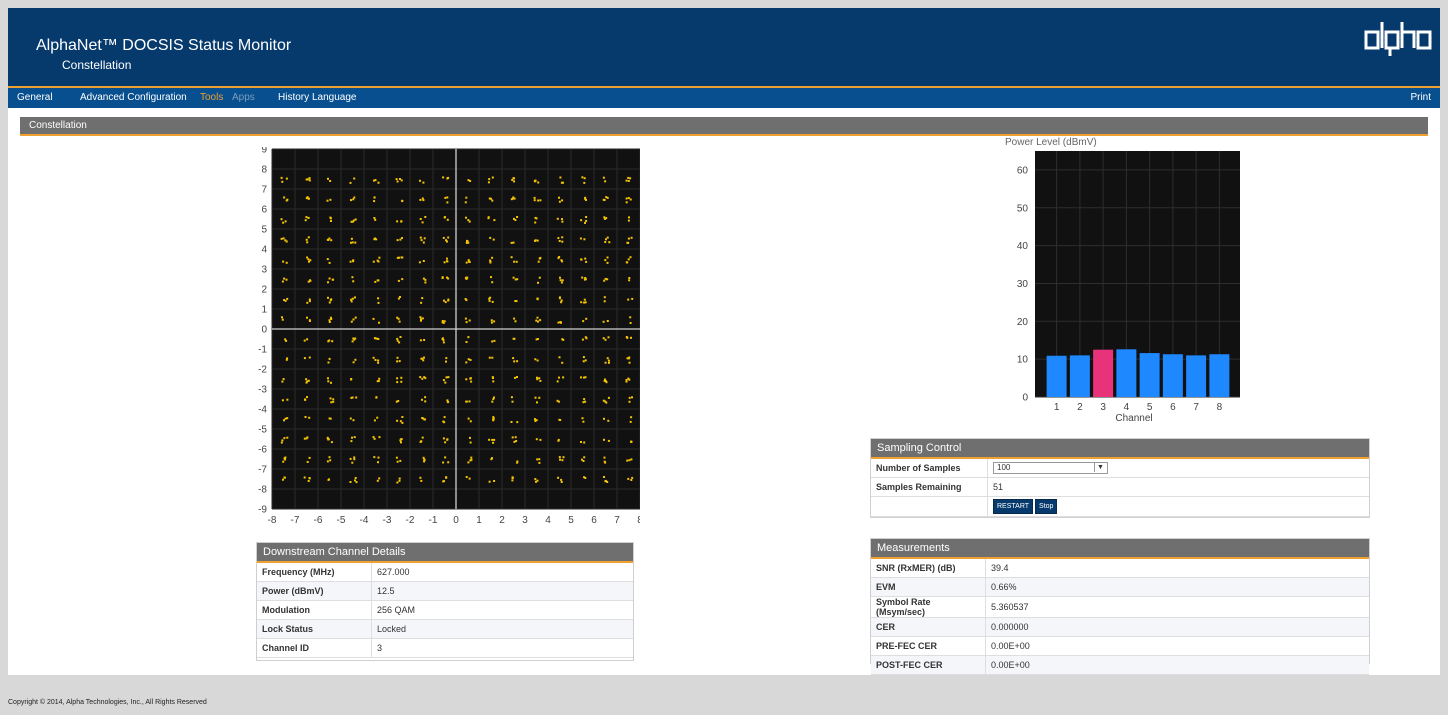  Describe the element at coordinates (1050, 468) in the screenshot. I see `samples-select: 100 ▼` at that location.